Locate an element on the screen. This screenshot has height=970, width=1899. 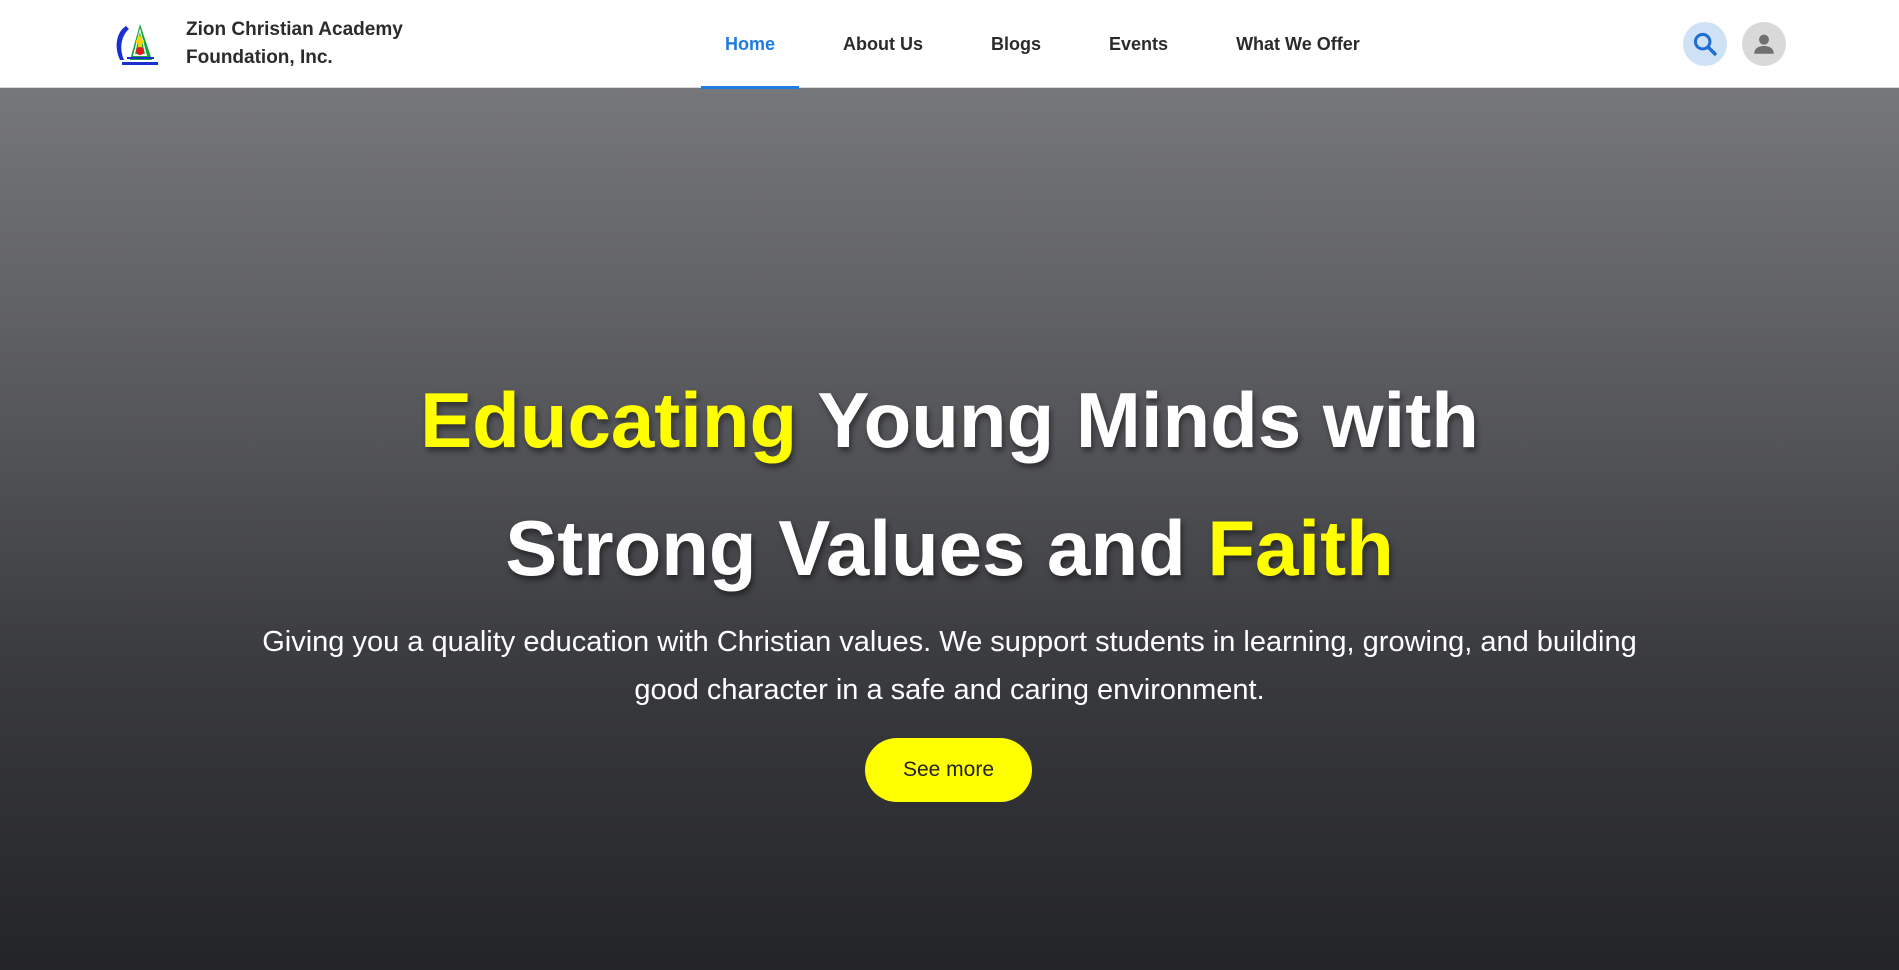
school-logo-icon is located at coordinates (138, 44).